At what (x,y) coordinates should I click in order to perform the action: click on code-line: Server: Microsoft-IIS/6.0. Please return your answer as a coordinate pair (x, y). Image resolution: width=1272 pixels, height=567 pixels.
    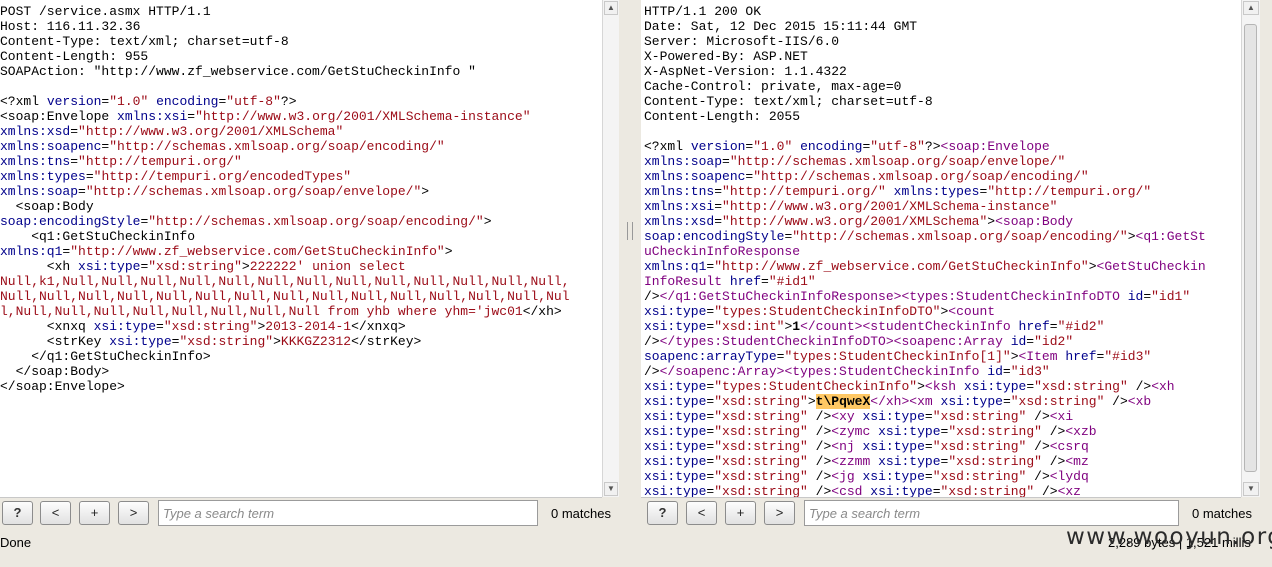
    Looking at the image, I should click on (942, 41).